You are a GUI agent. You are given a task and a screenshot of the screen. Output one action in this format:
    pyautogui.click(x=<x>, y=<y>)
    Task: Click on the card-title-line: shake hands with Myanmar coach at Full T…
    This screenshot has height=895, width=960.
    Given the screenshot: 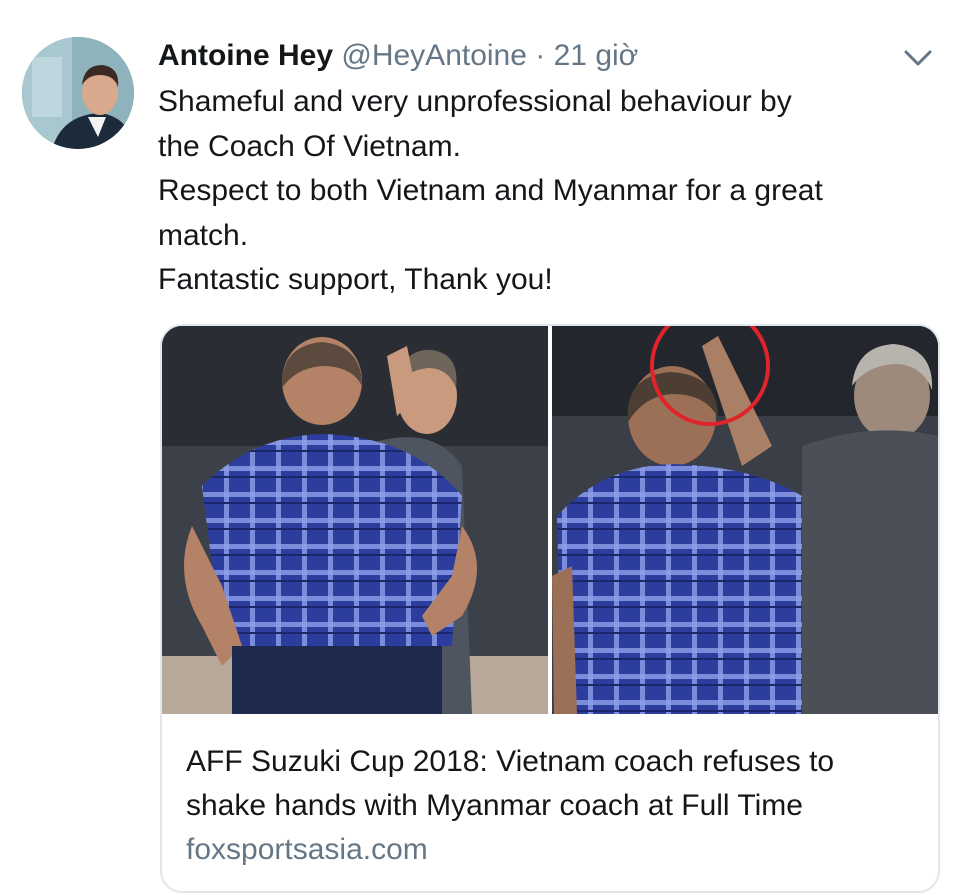 What is the action you would take?
    pyautogui.click(x=494, y=805)
    